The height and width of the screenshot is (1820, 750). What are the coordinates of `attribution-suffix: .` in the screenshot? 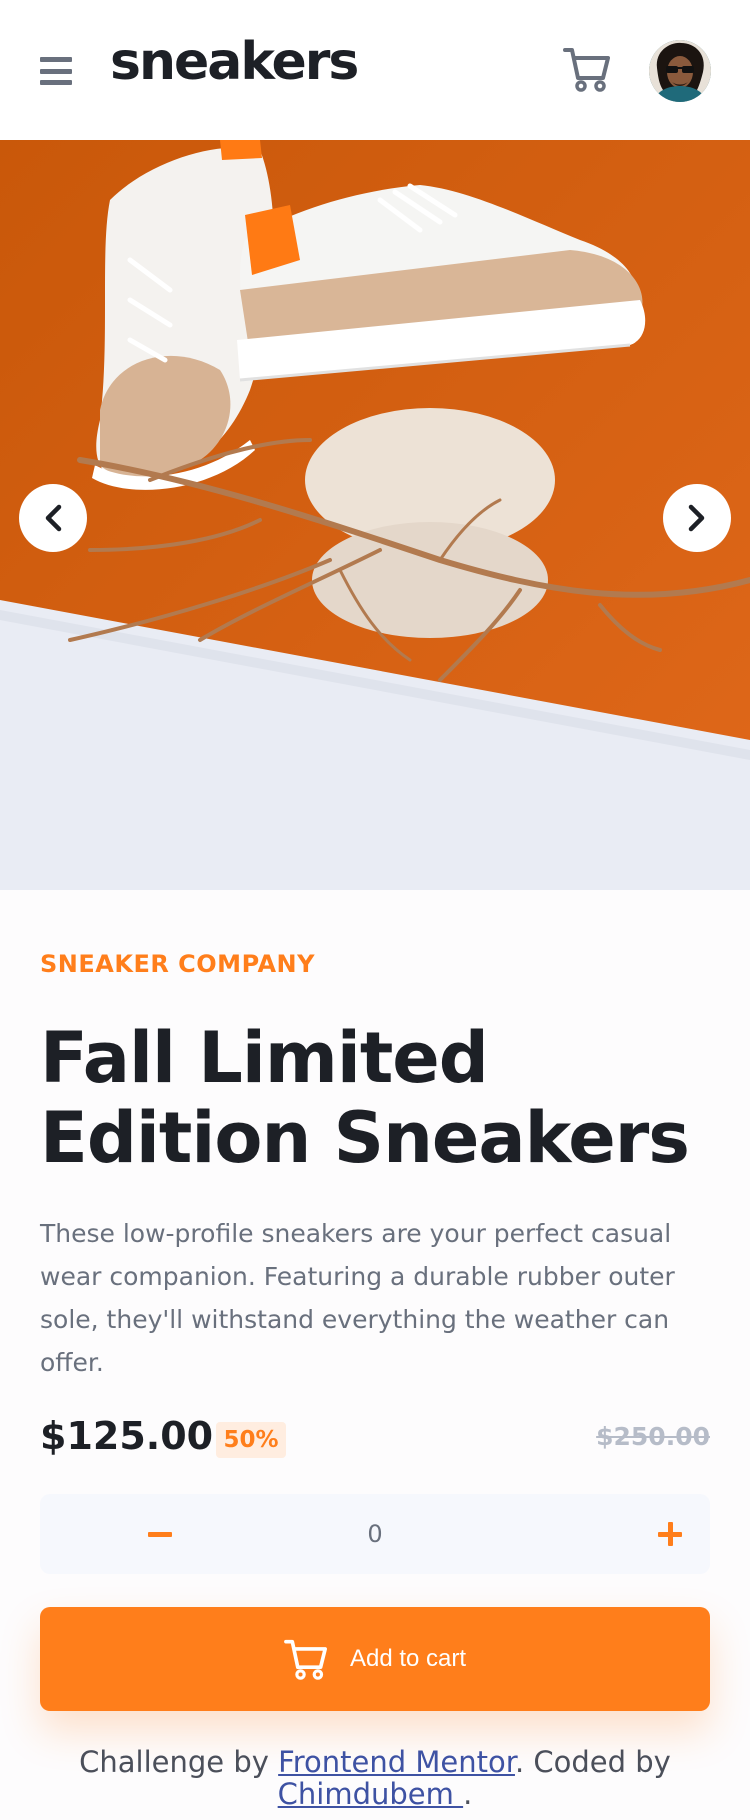 It's located at (468, 1794).